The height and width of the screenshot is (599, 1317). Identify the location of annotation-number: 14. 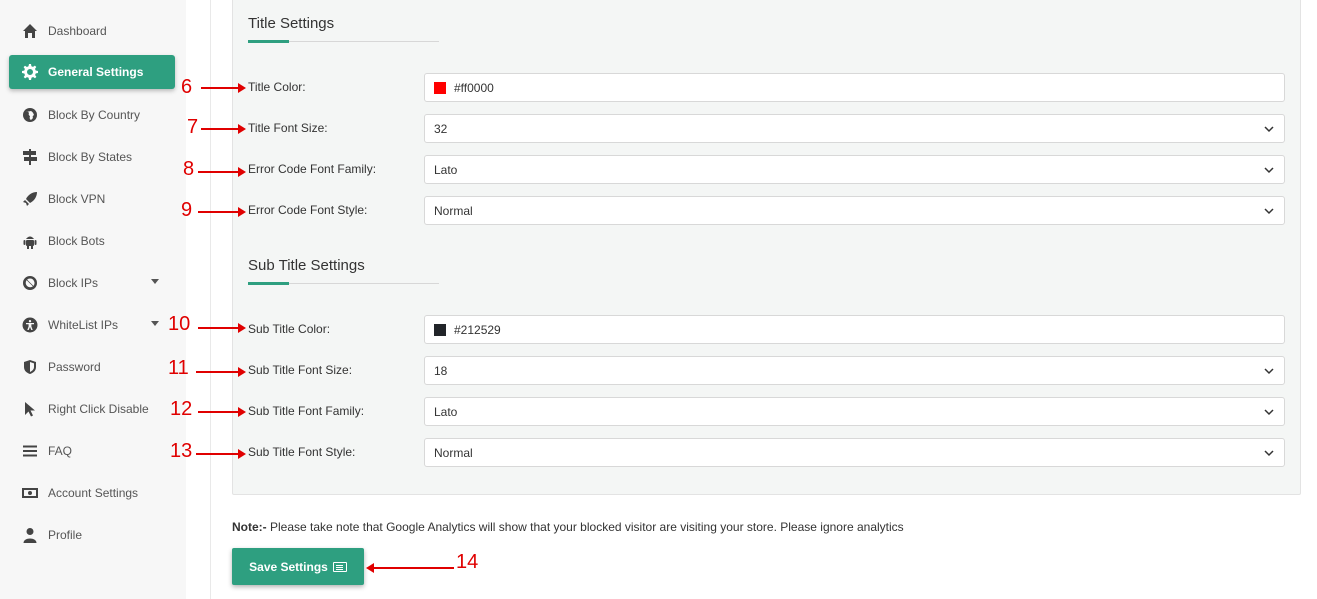
(467, 562).